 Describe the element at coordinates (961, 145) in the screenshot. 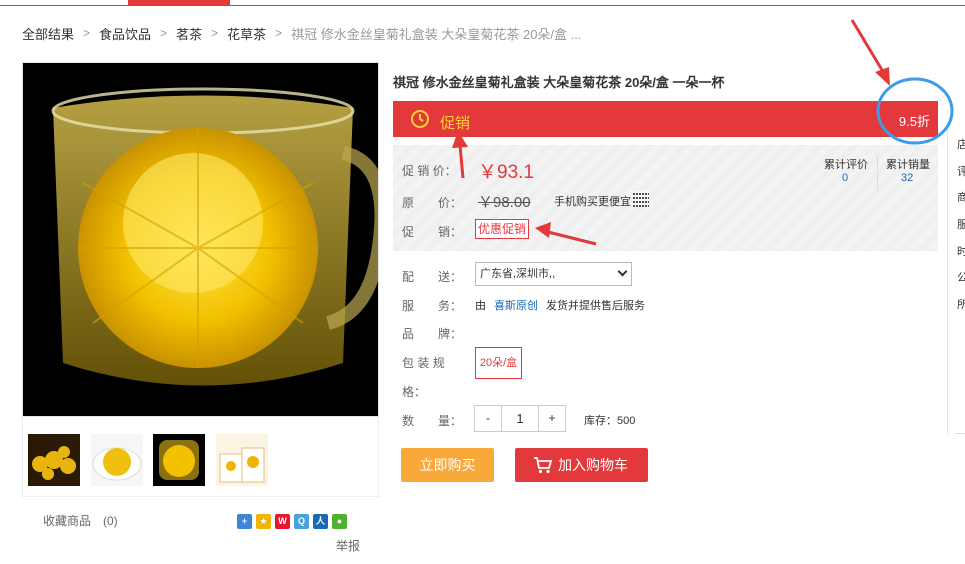

I see `side-panel-char: 店` at that location.